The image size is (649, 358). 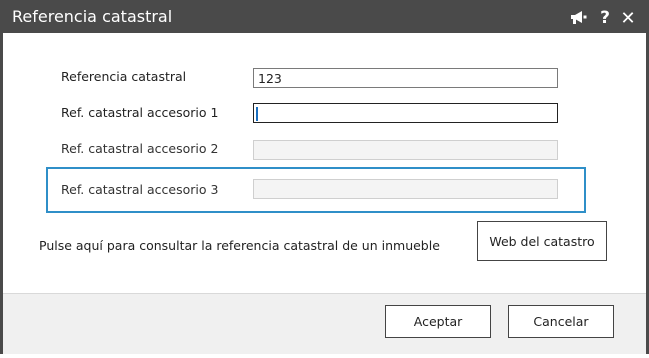 I want to click on accesorio-1-input, so click(x=405, y=113).